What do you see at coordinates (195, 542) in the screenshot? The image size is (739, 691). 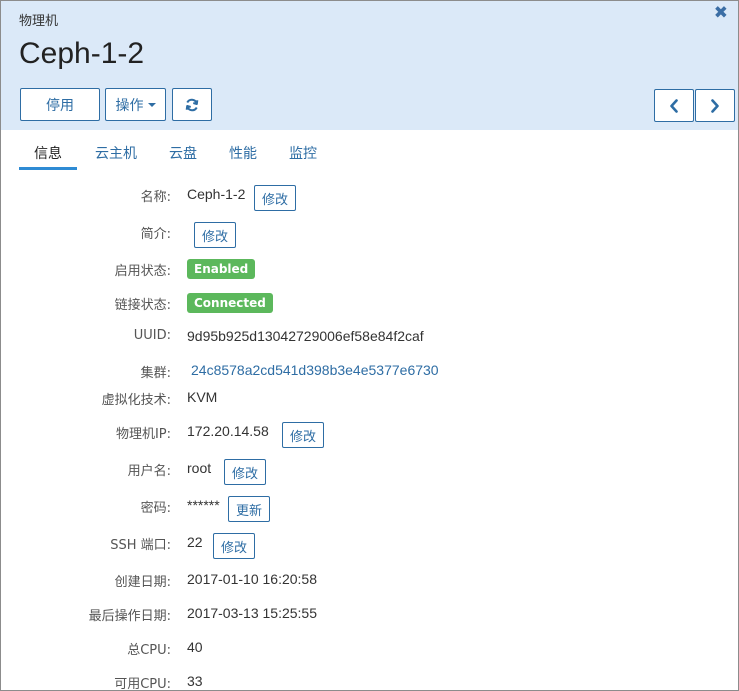 I see `ssh-port-value: 22` at bounding box center [195, 542].